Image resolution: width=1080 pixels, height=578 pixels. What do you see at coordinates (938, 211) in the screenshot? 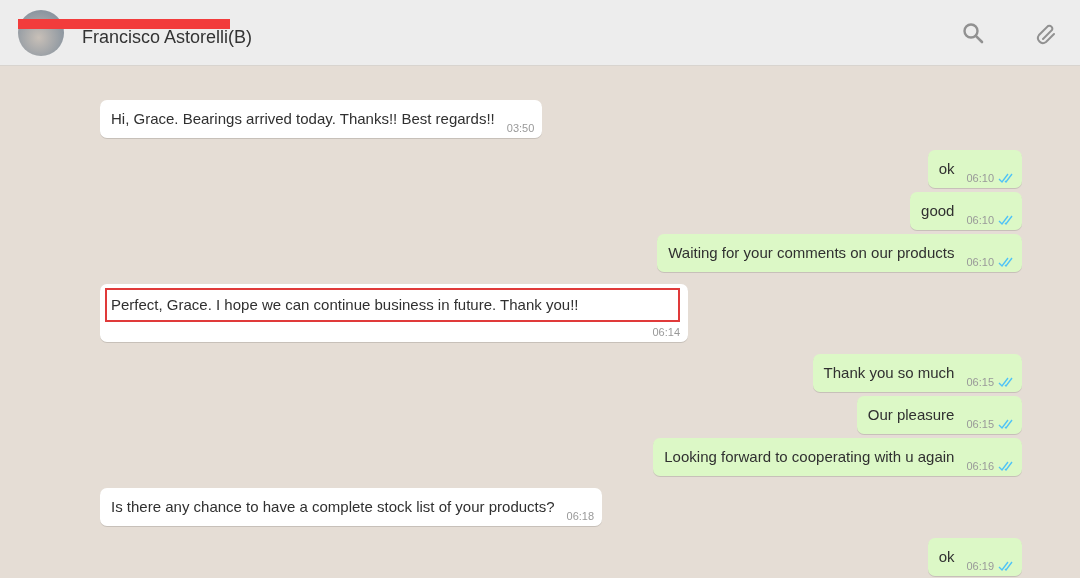
I see `message-text: good` at bounding box center [938, 211].